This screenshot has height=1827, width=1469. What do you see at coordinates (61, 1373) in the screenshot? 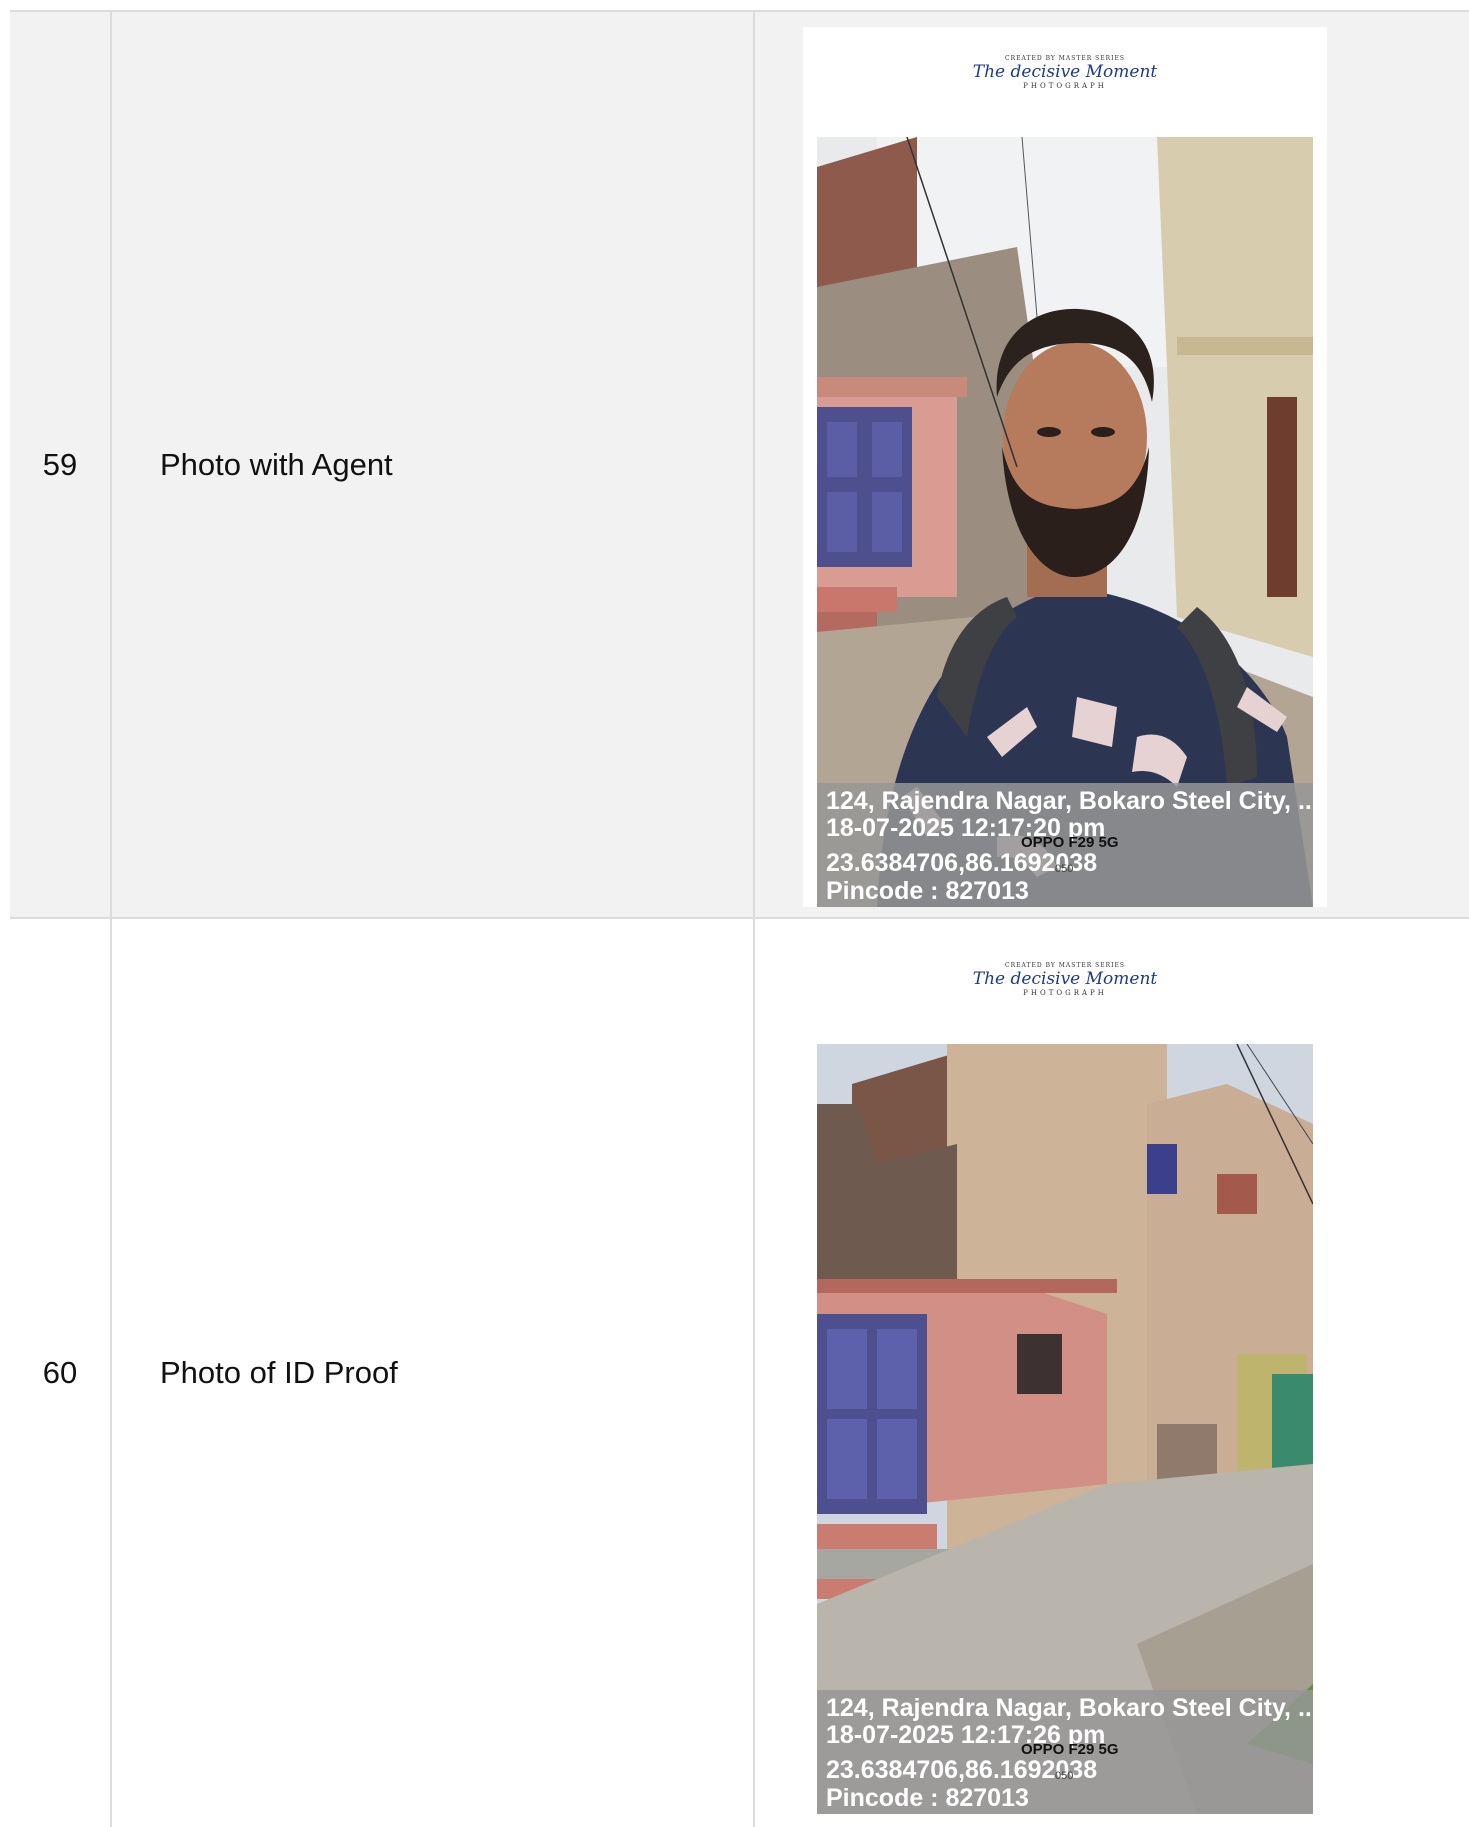
I see `row-number: 60` at bounding box center [61, 1373].